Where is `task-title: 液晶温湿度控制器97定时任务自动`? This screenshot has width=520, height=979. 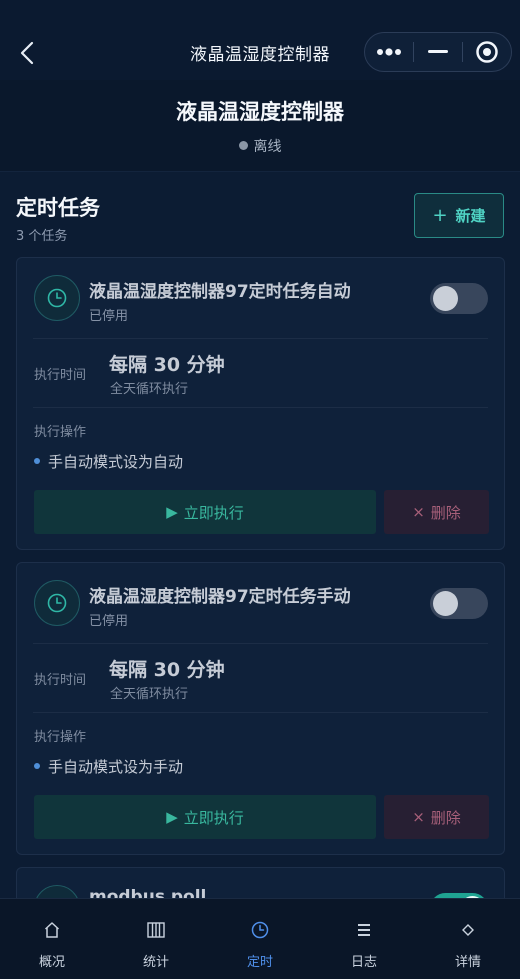 task-title: 液晶温湿度控制器97定时任务自动 is located at coordinates (220, 292).